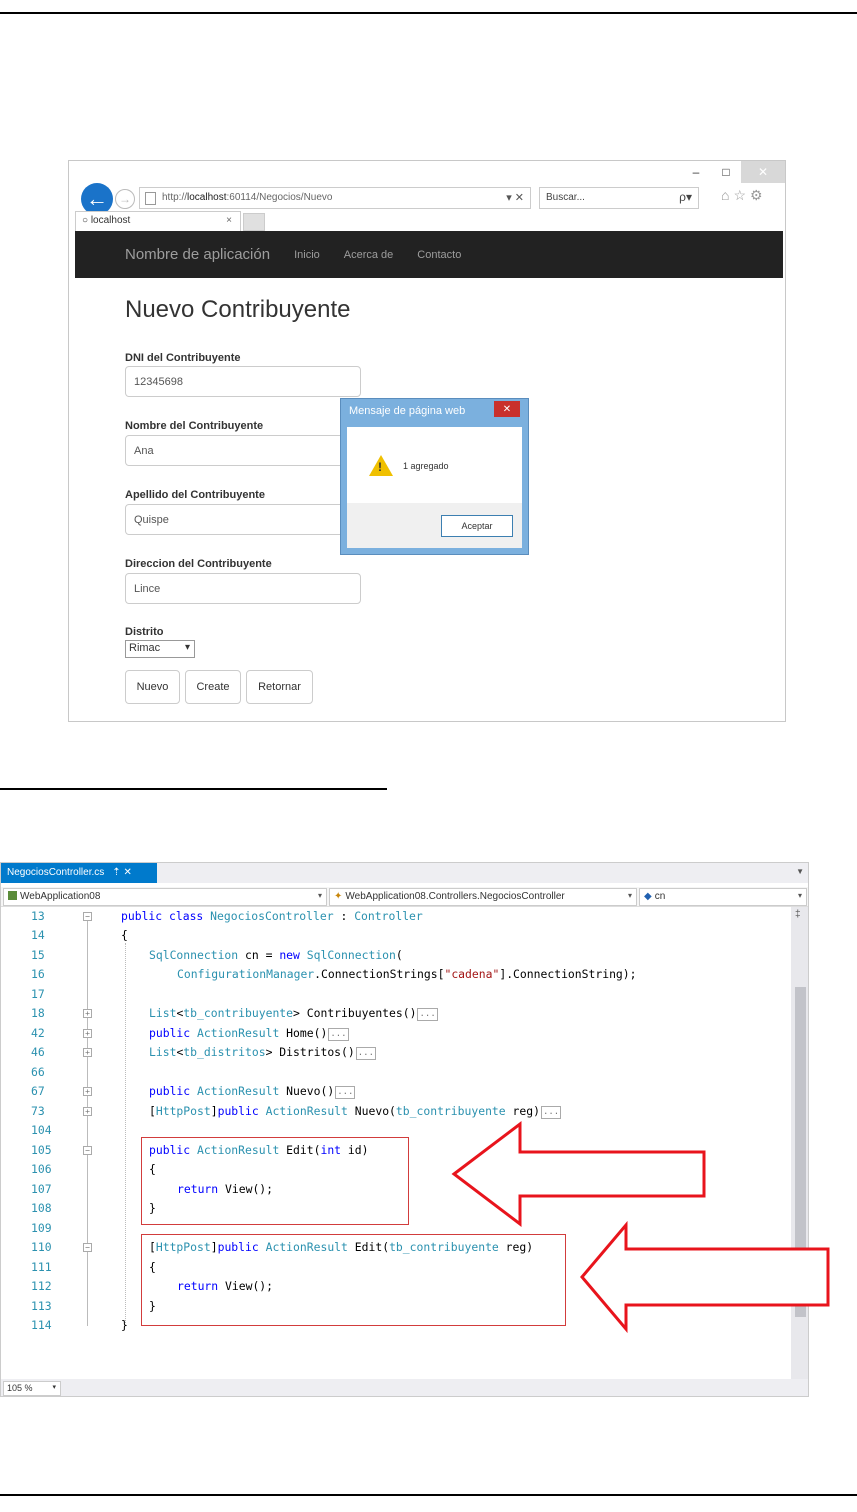 The width and height of the screenshot is (857, 1512). I want to click on arrow-right-icon: →, so click(125, 199).